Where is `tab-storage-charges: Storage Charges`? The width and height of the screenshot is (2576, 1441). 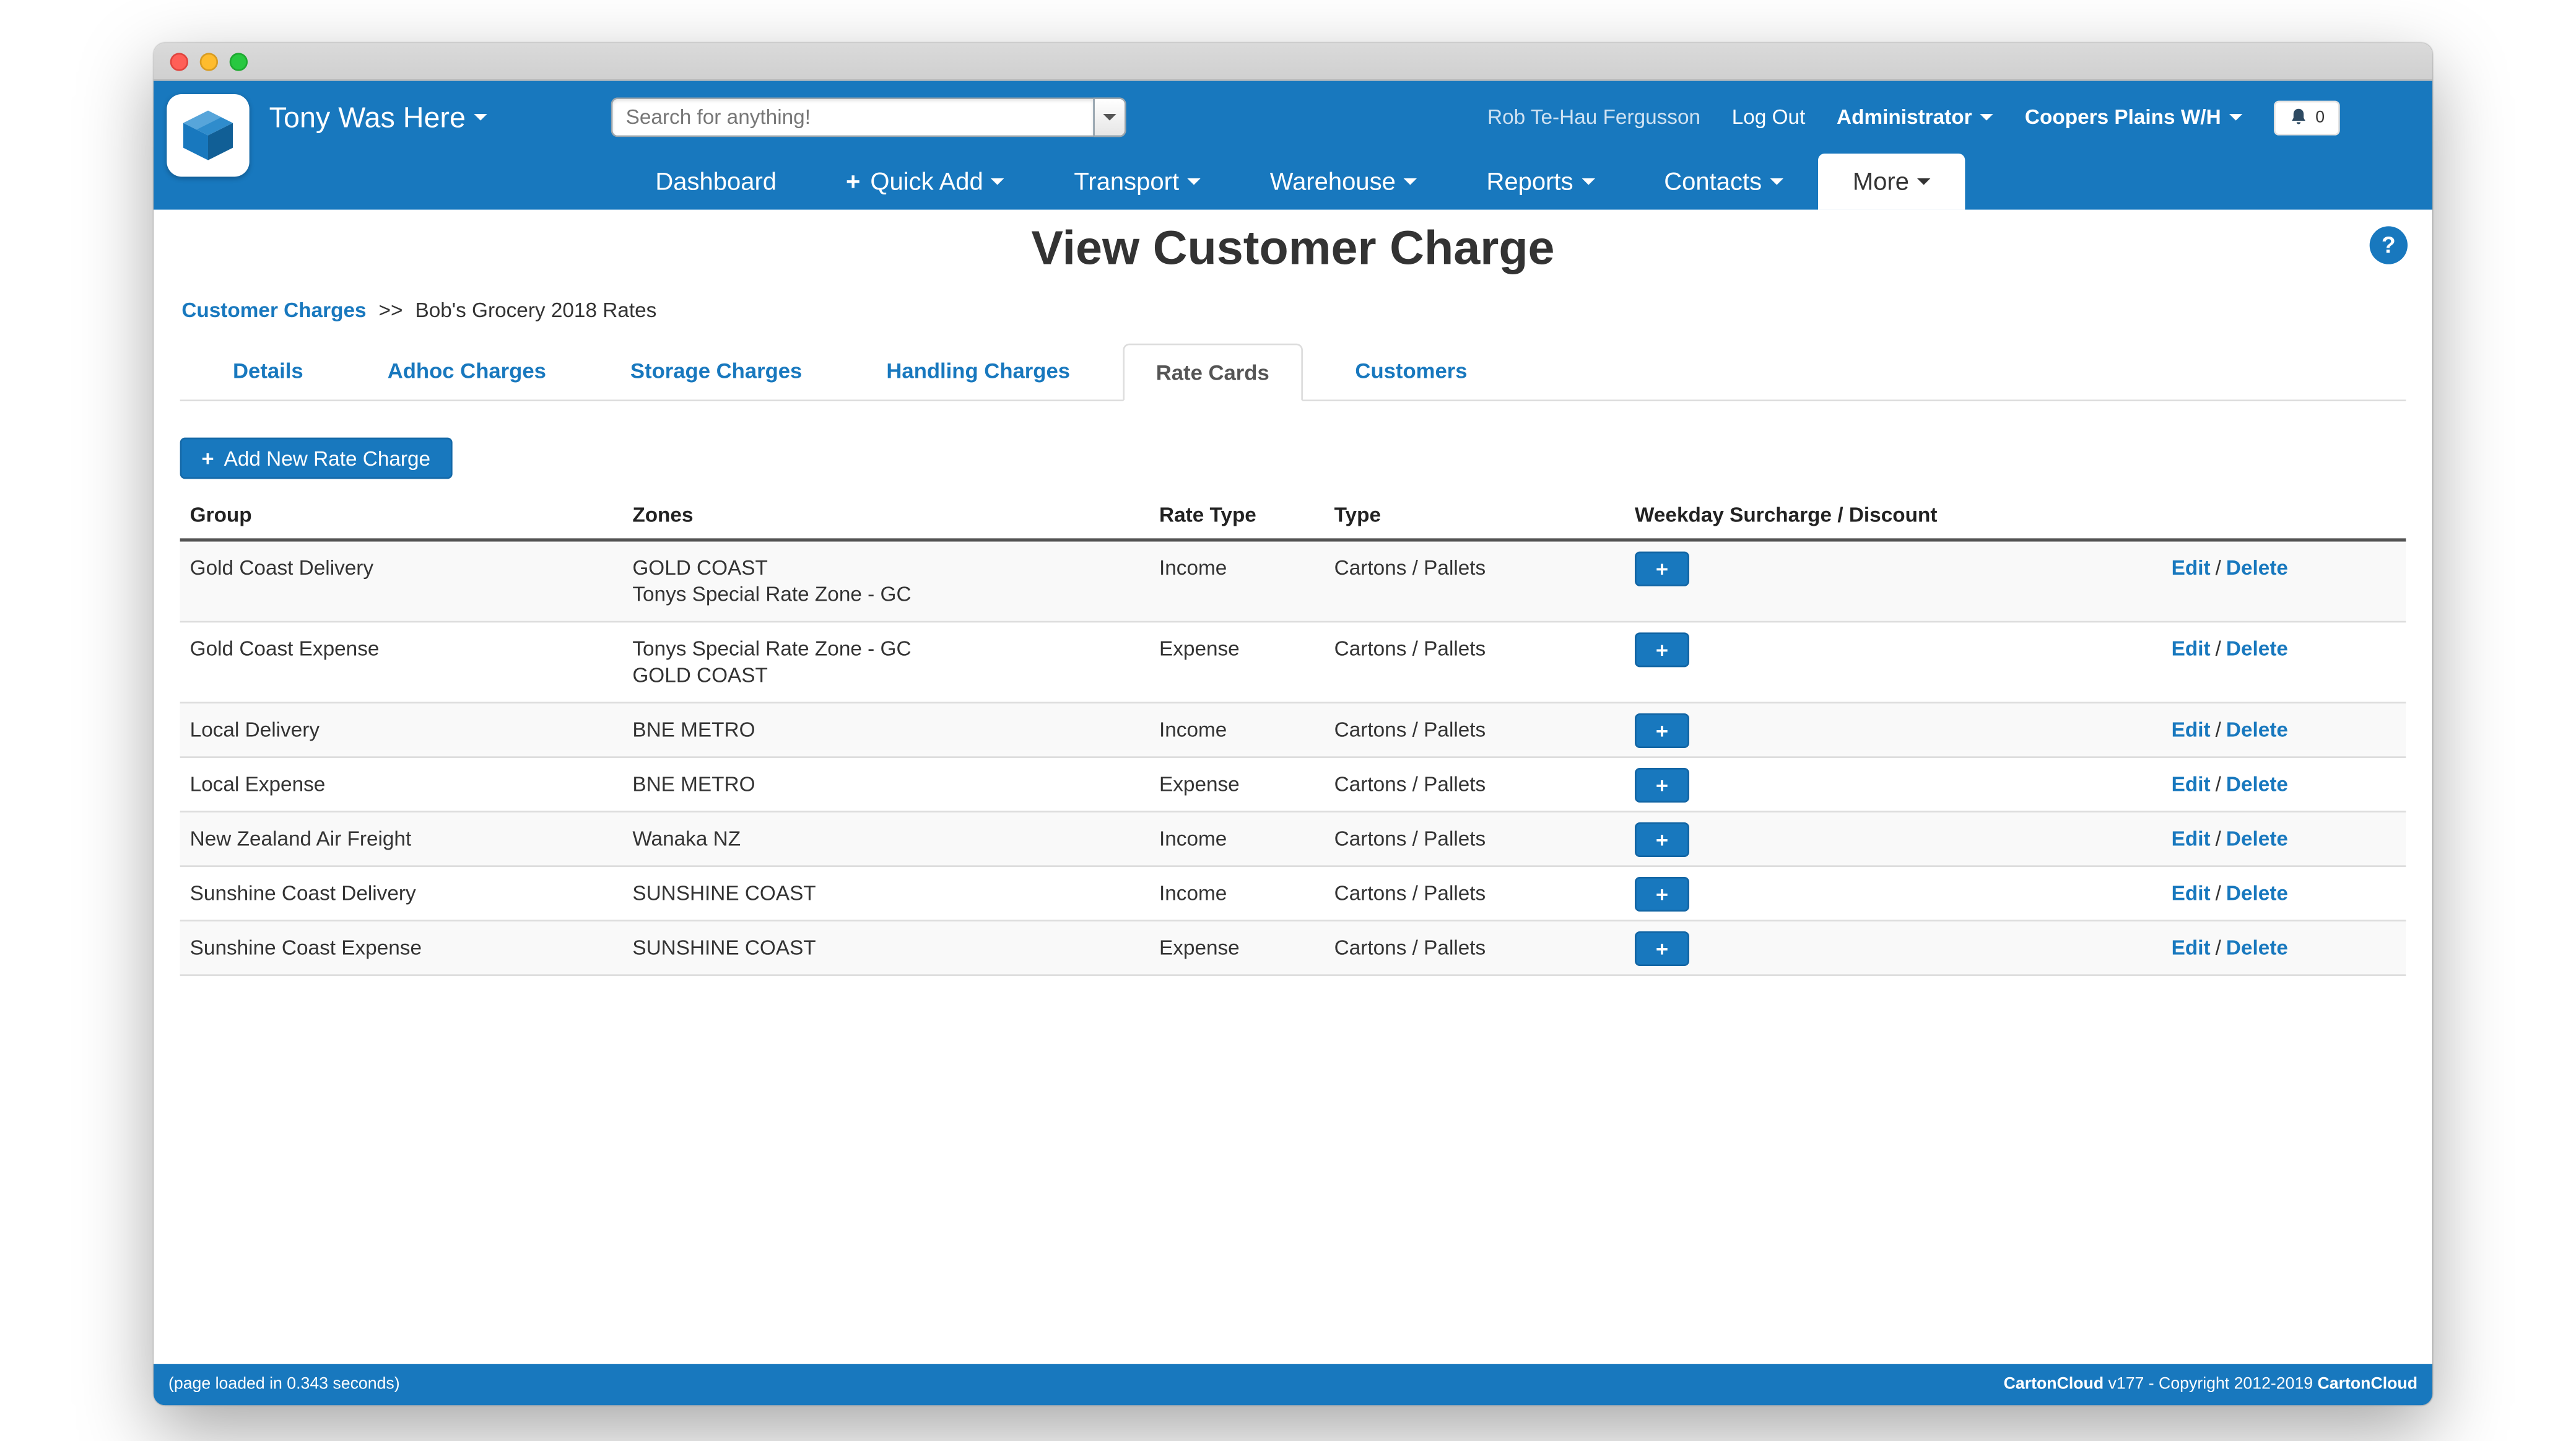 tab-storage-charges: Storage Charges is located at coordinates (716, 372).